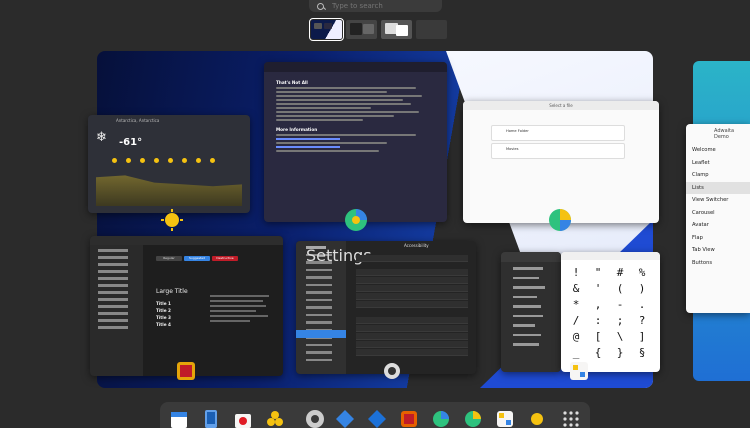 The width and height of the screenshot is (750, 428). I want to click on characters-icon, so click(579, 371).